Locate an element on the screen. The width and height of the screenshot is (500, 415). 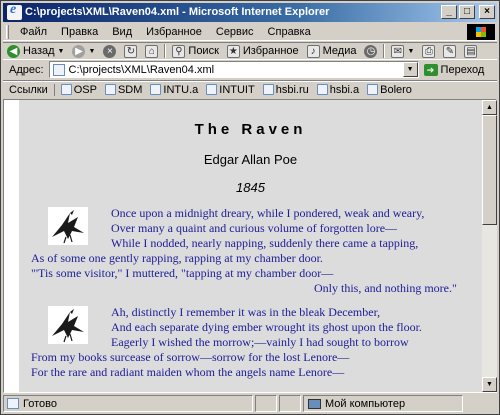
poem-line: Only this, and nothing more." is located at coordinates (385, 288).